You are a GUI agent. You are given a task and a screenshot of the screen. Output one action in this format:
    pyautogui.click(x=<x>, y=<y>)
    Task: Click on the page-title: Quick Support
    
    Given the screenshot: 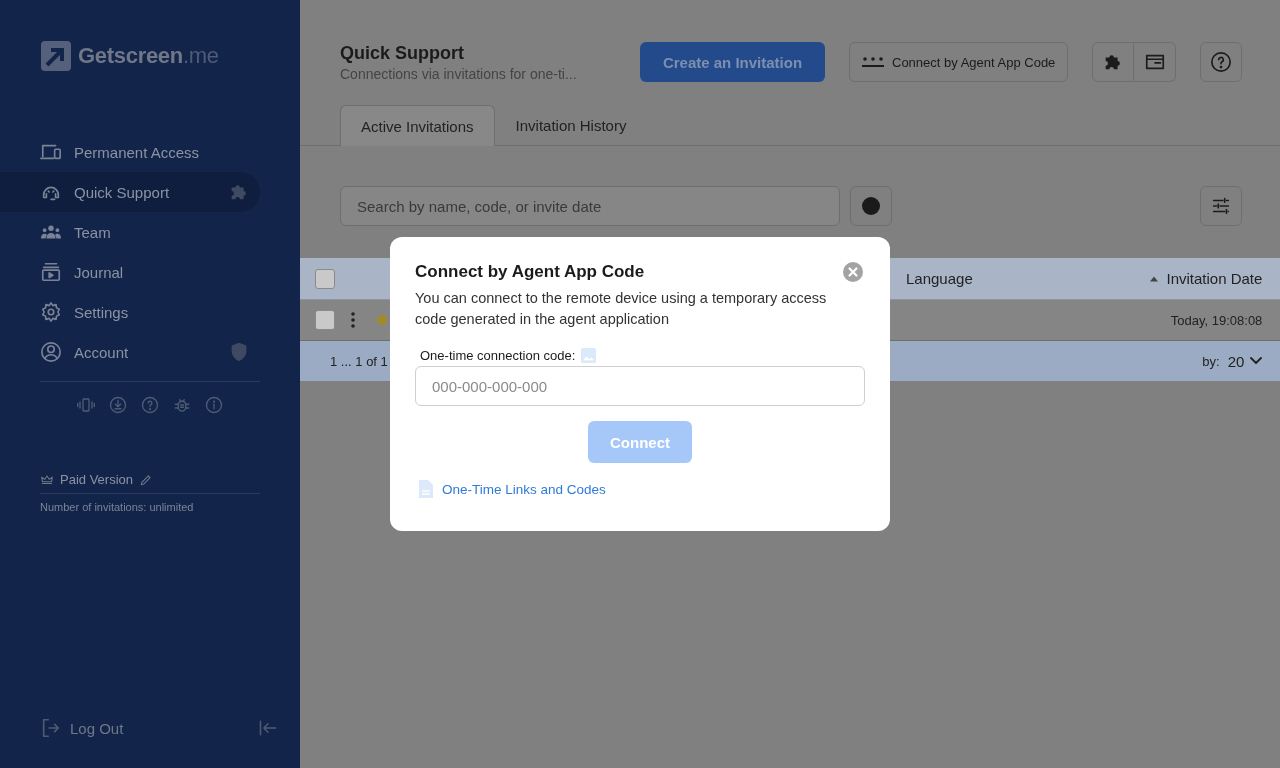 What is the action you would take?
    pyautogui.click(x=402, y=53)
    